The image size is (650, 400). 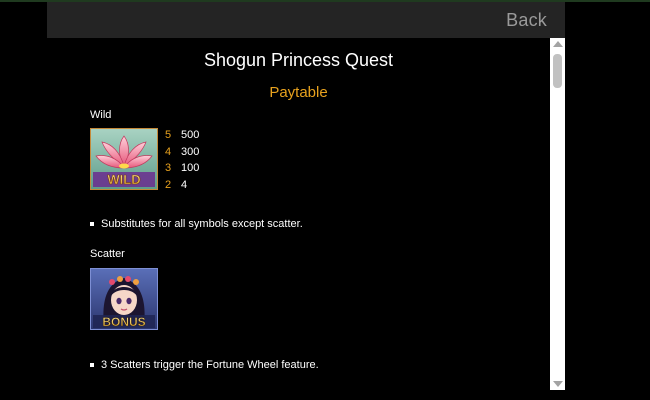 What do you see at coordinates (168, 184) in the screenshot?
I see `payout-count: 2` at bounding box center [168, 184].